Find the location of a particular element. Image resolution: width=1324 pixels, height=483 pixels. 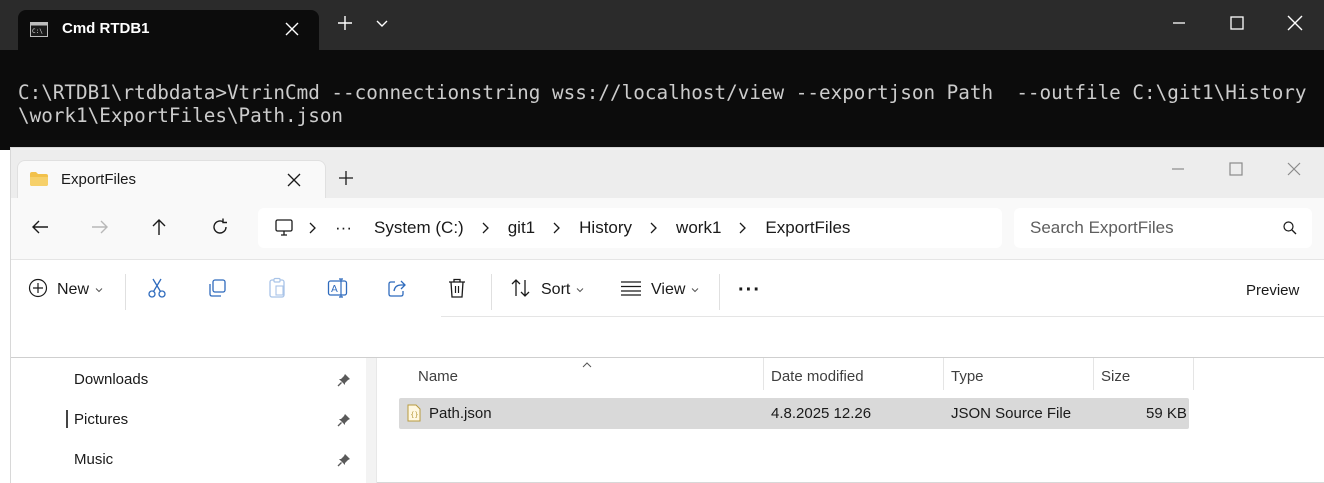

search-input is located at coordinates (1150, 228).